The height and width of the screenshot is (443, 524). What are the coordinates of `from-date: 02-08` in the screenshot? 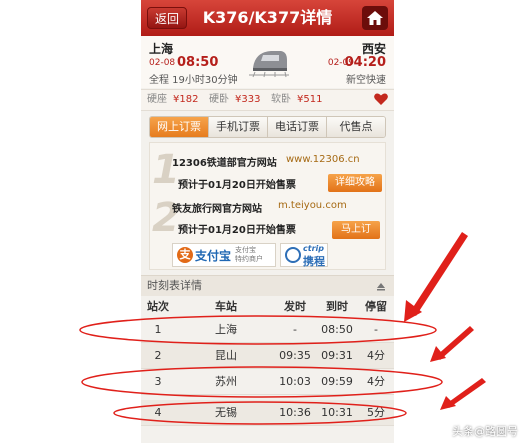 It's located at (162, 63).